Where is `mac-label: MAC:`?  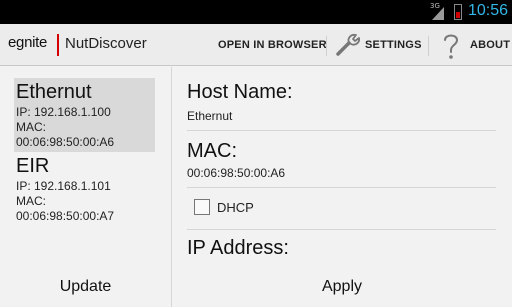 mac-label: MAC: is located at coordinates (212, 151).